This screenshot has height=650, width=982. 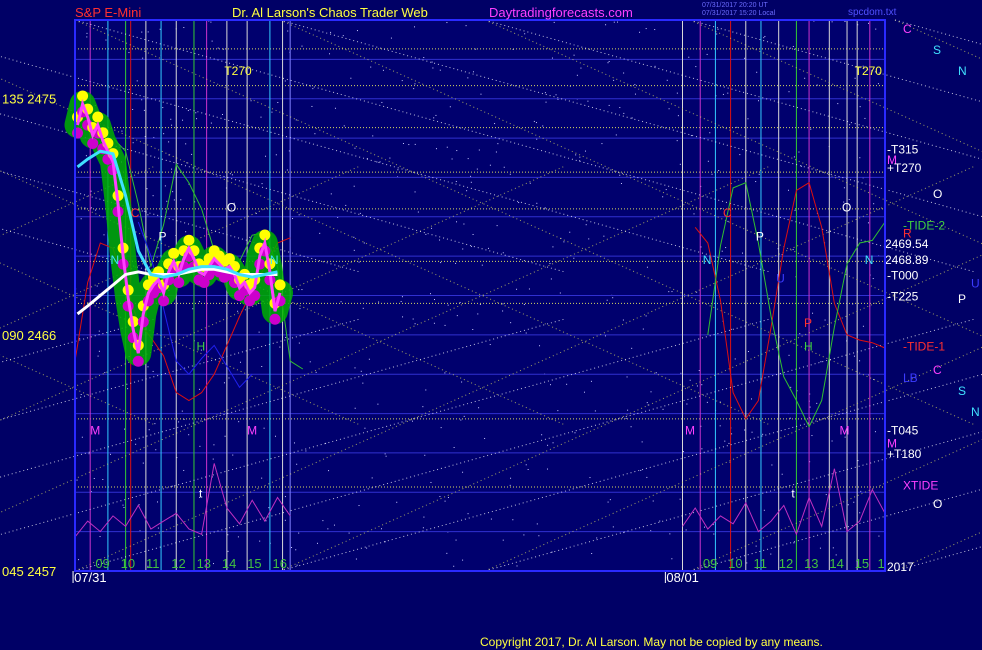 I want to click on x-hour-label: 16, so click(x=280, y=563).